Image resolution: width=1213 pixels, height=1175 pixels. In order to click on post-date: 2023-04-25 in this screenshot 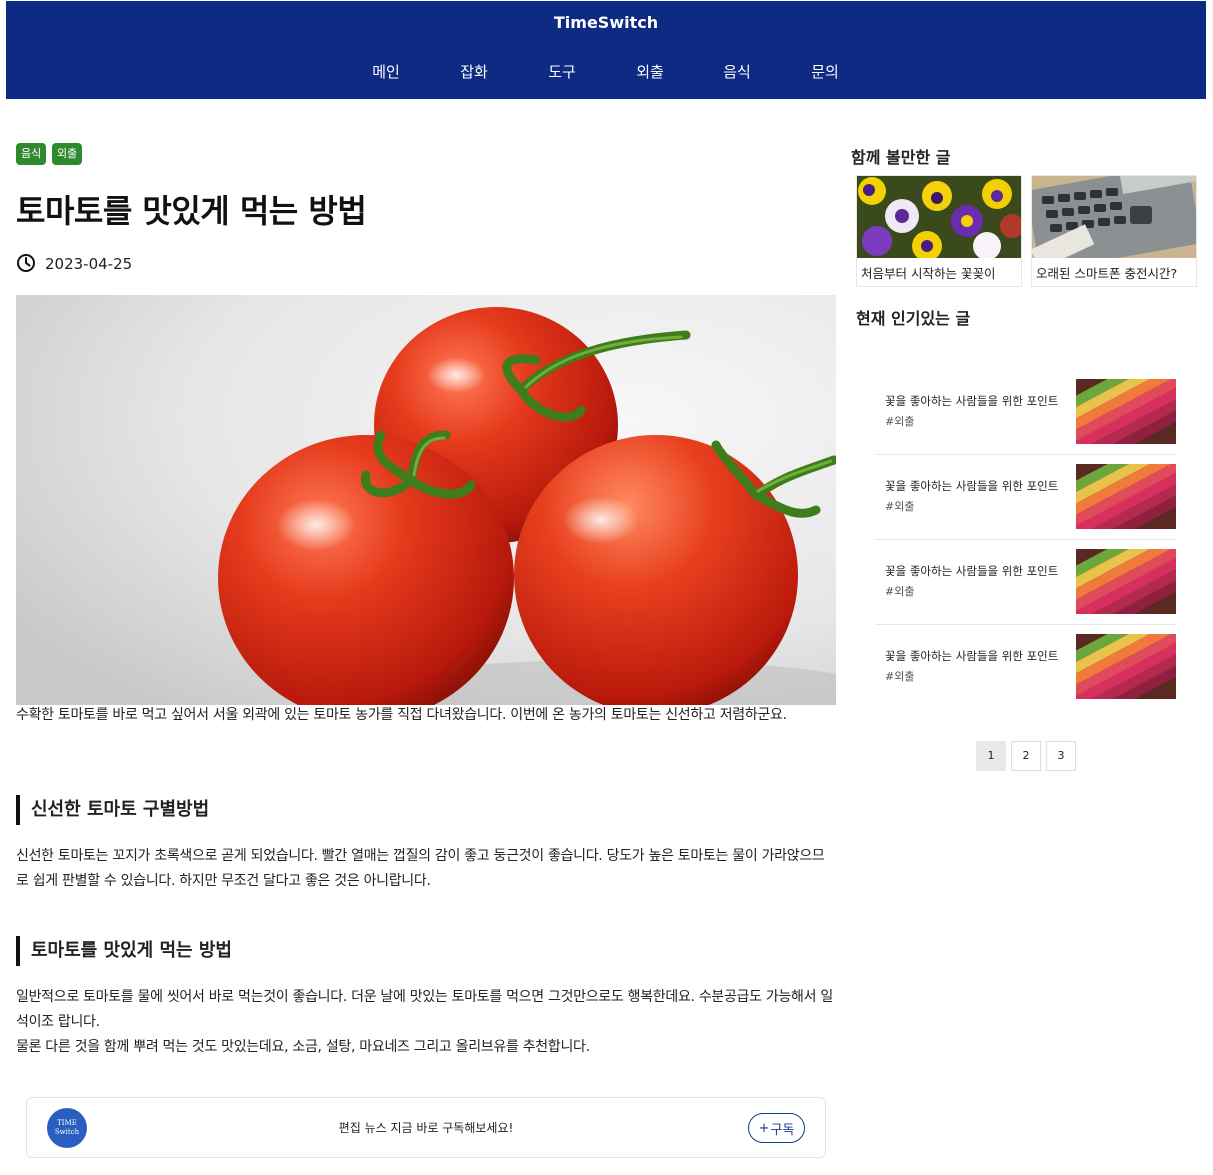, I will do `click(89, 264)`.